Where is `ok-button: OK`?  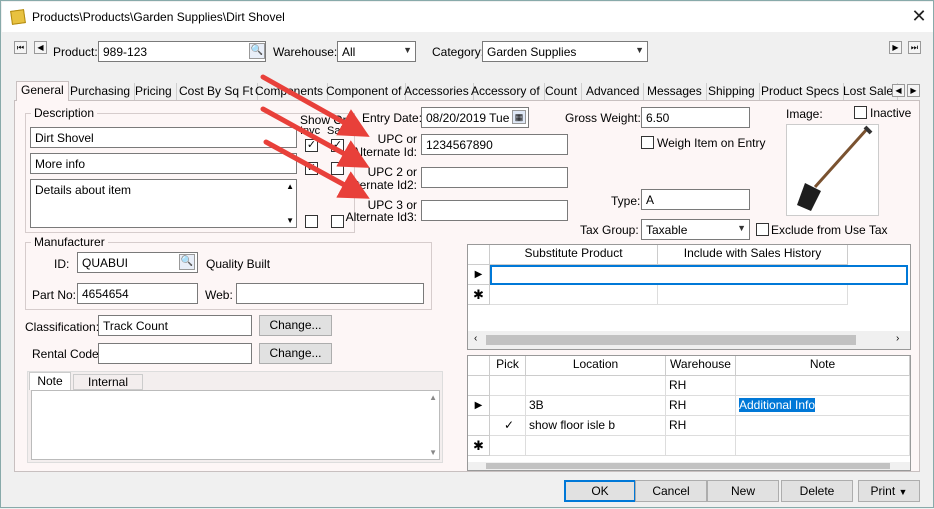
ok-button: OK is located at coordinates (600, 491).